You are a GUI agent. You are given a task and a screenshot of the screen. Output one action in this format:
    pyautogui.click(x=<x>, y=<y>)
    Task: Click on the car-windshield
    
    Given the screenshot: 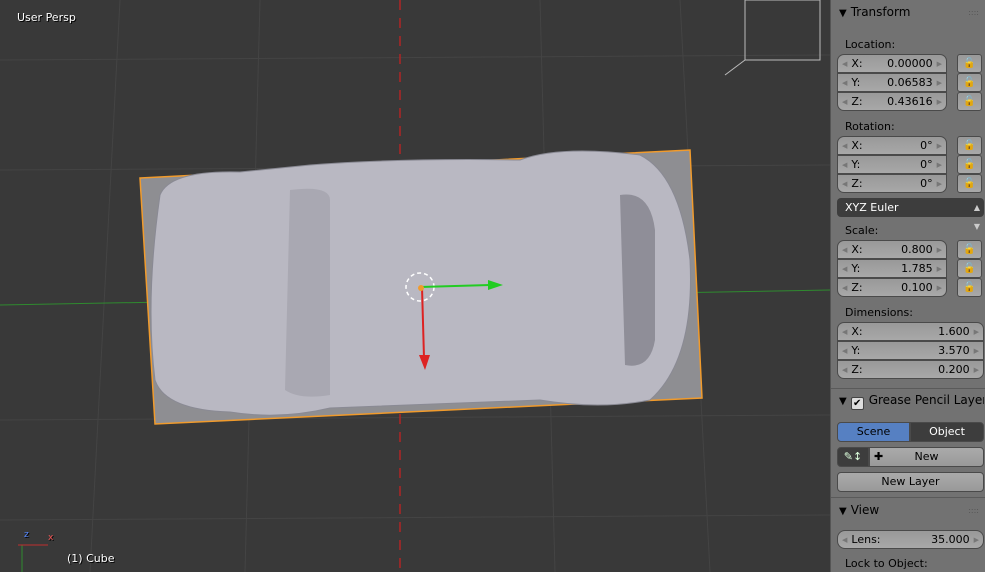 What is the action you would take?
    pyautogui.click(x=307, y=292)
    